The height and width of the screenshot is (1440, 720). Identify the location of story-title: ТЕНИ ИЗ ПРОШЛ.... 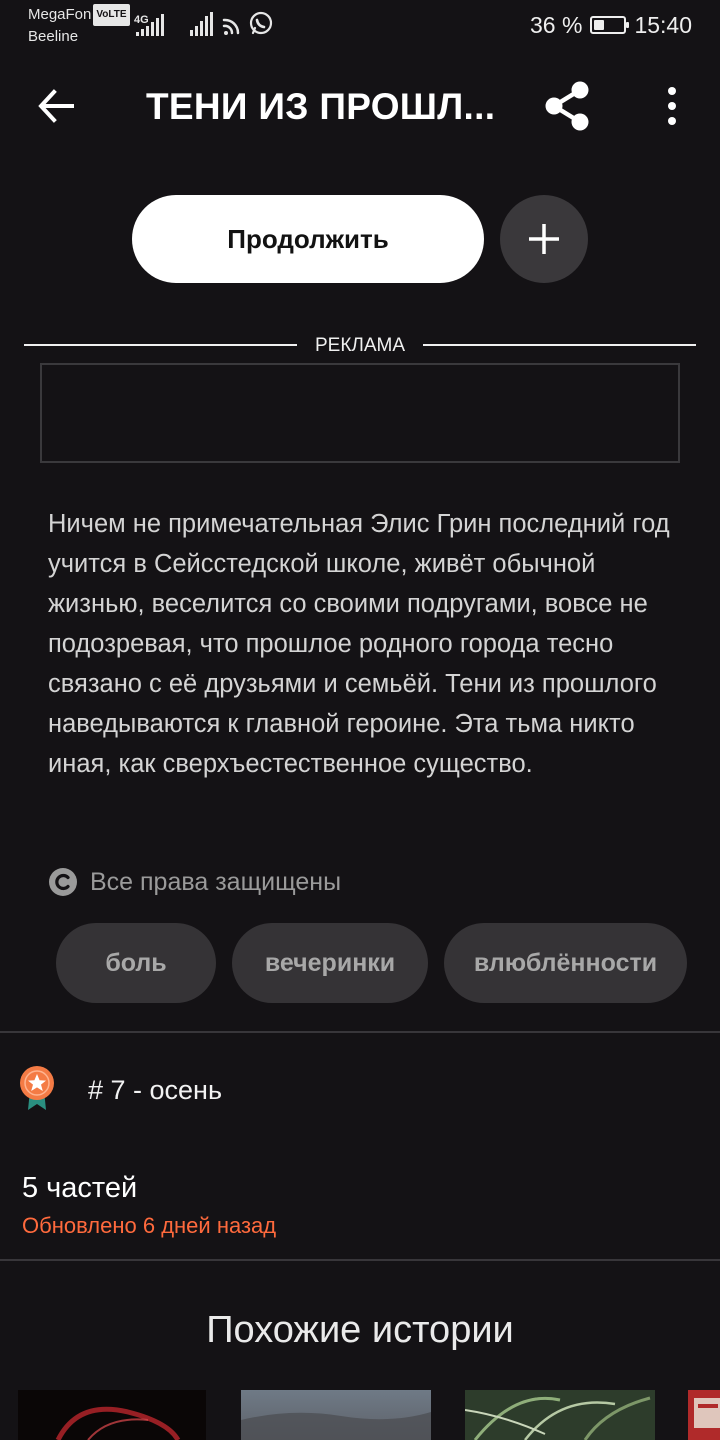
(321, 106).